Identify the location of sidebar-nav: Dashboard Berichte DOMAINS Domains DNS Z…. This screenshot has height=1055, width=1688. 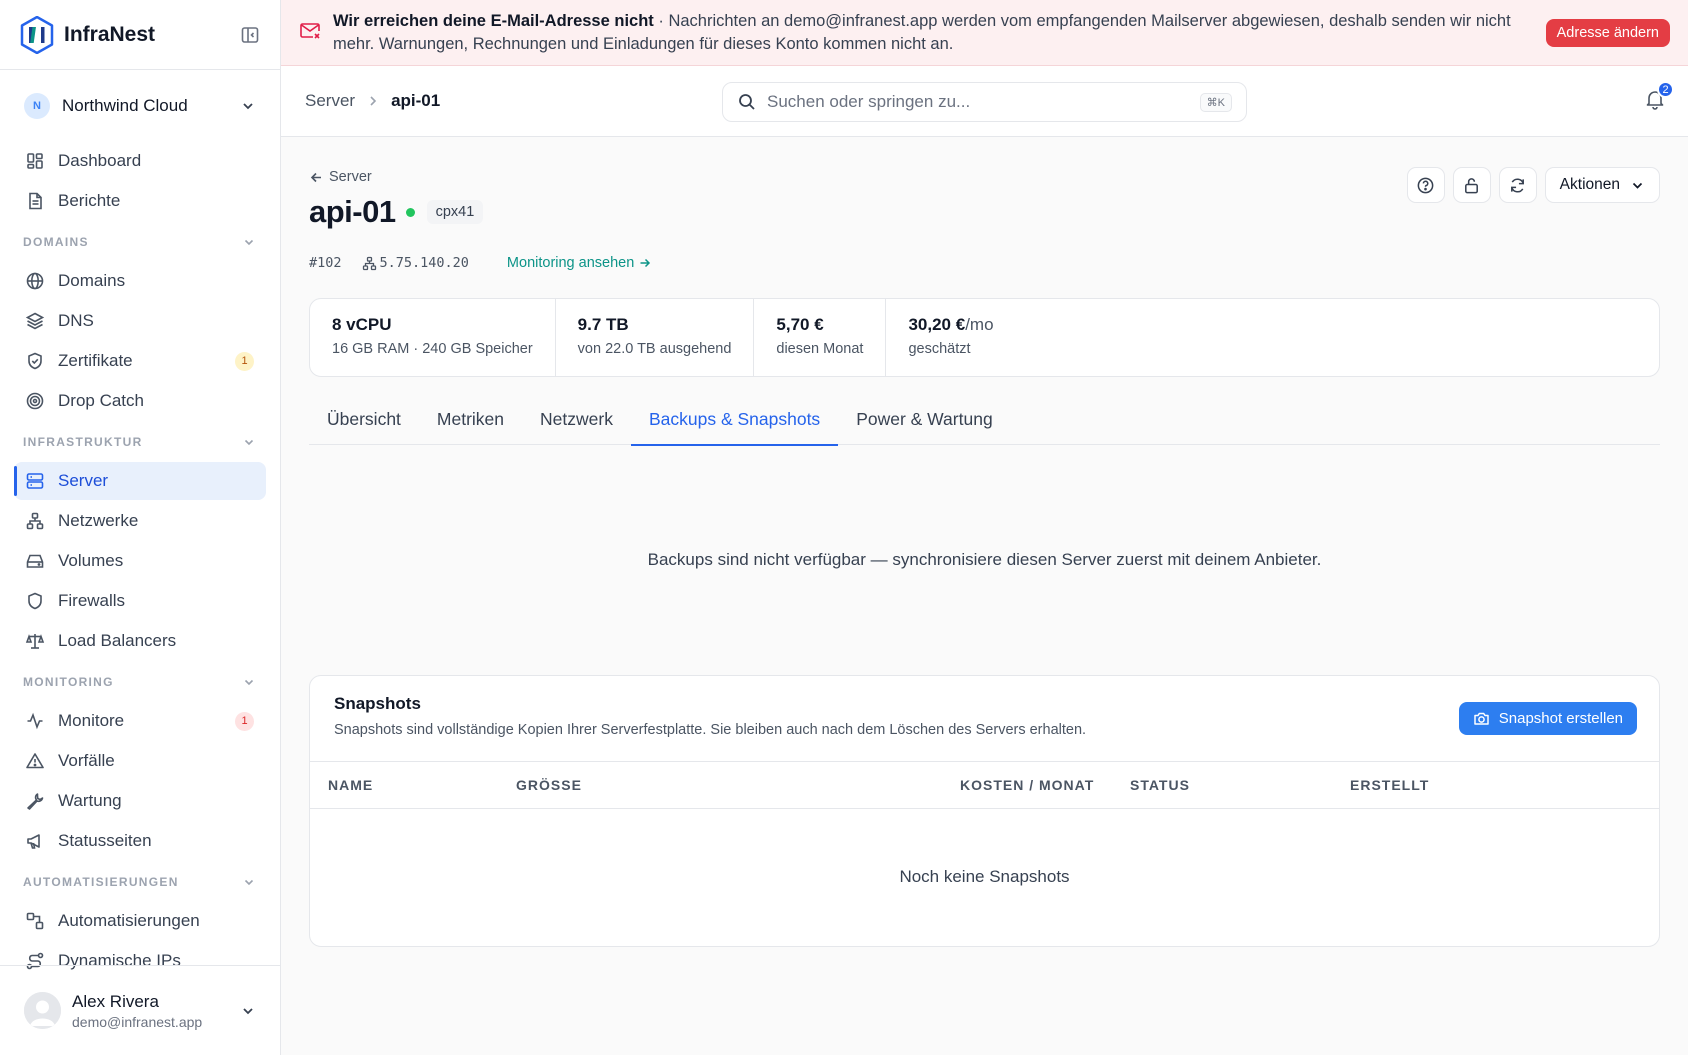
(140, 561).